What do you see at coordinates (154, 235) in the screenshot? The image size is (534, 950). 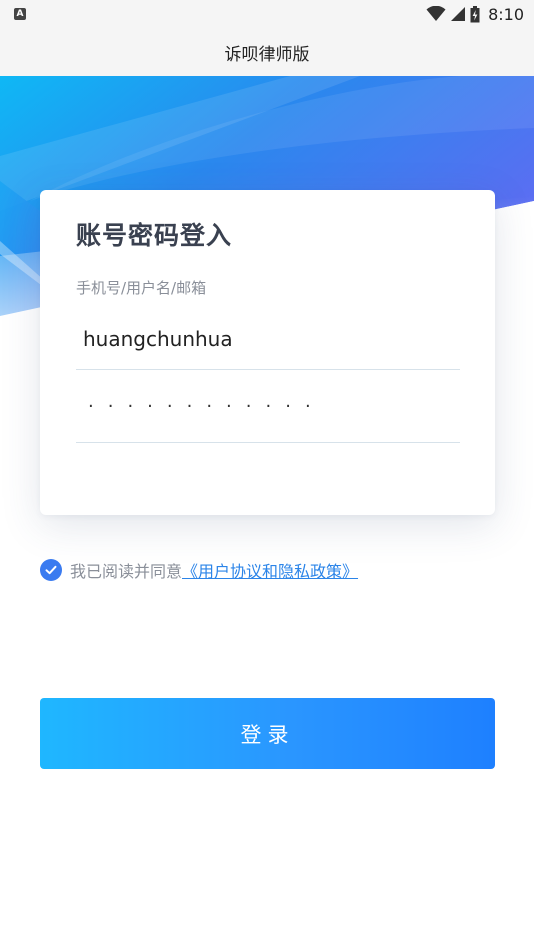 I see `card-title: 账号密码登入` at bounding box center [154, 235].